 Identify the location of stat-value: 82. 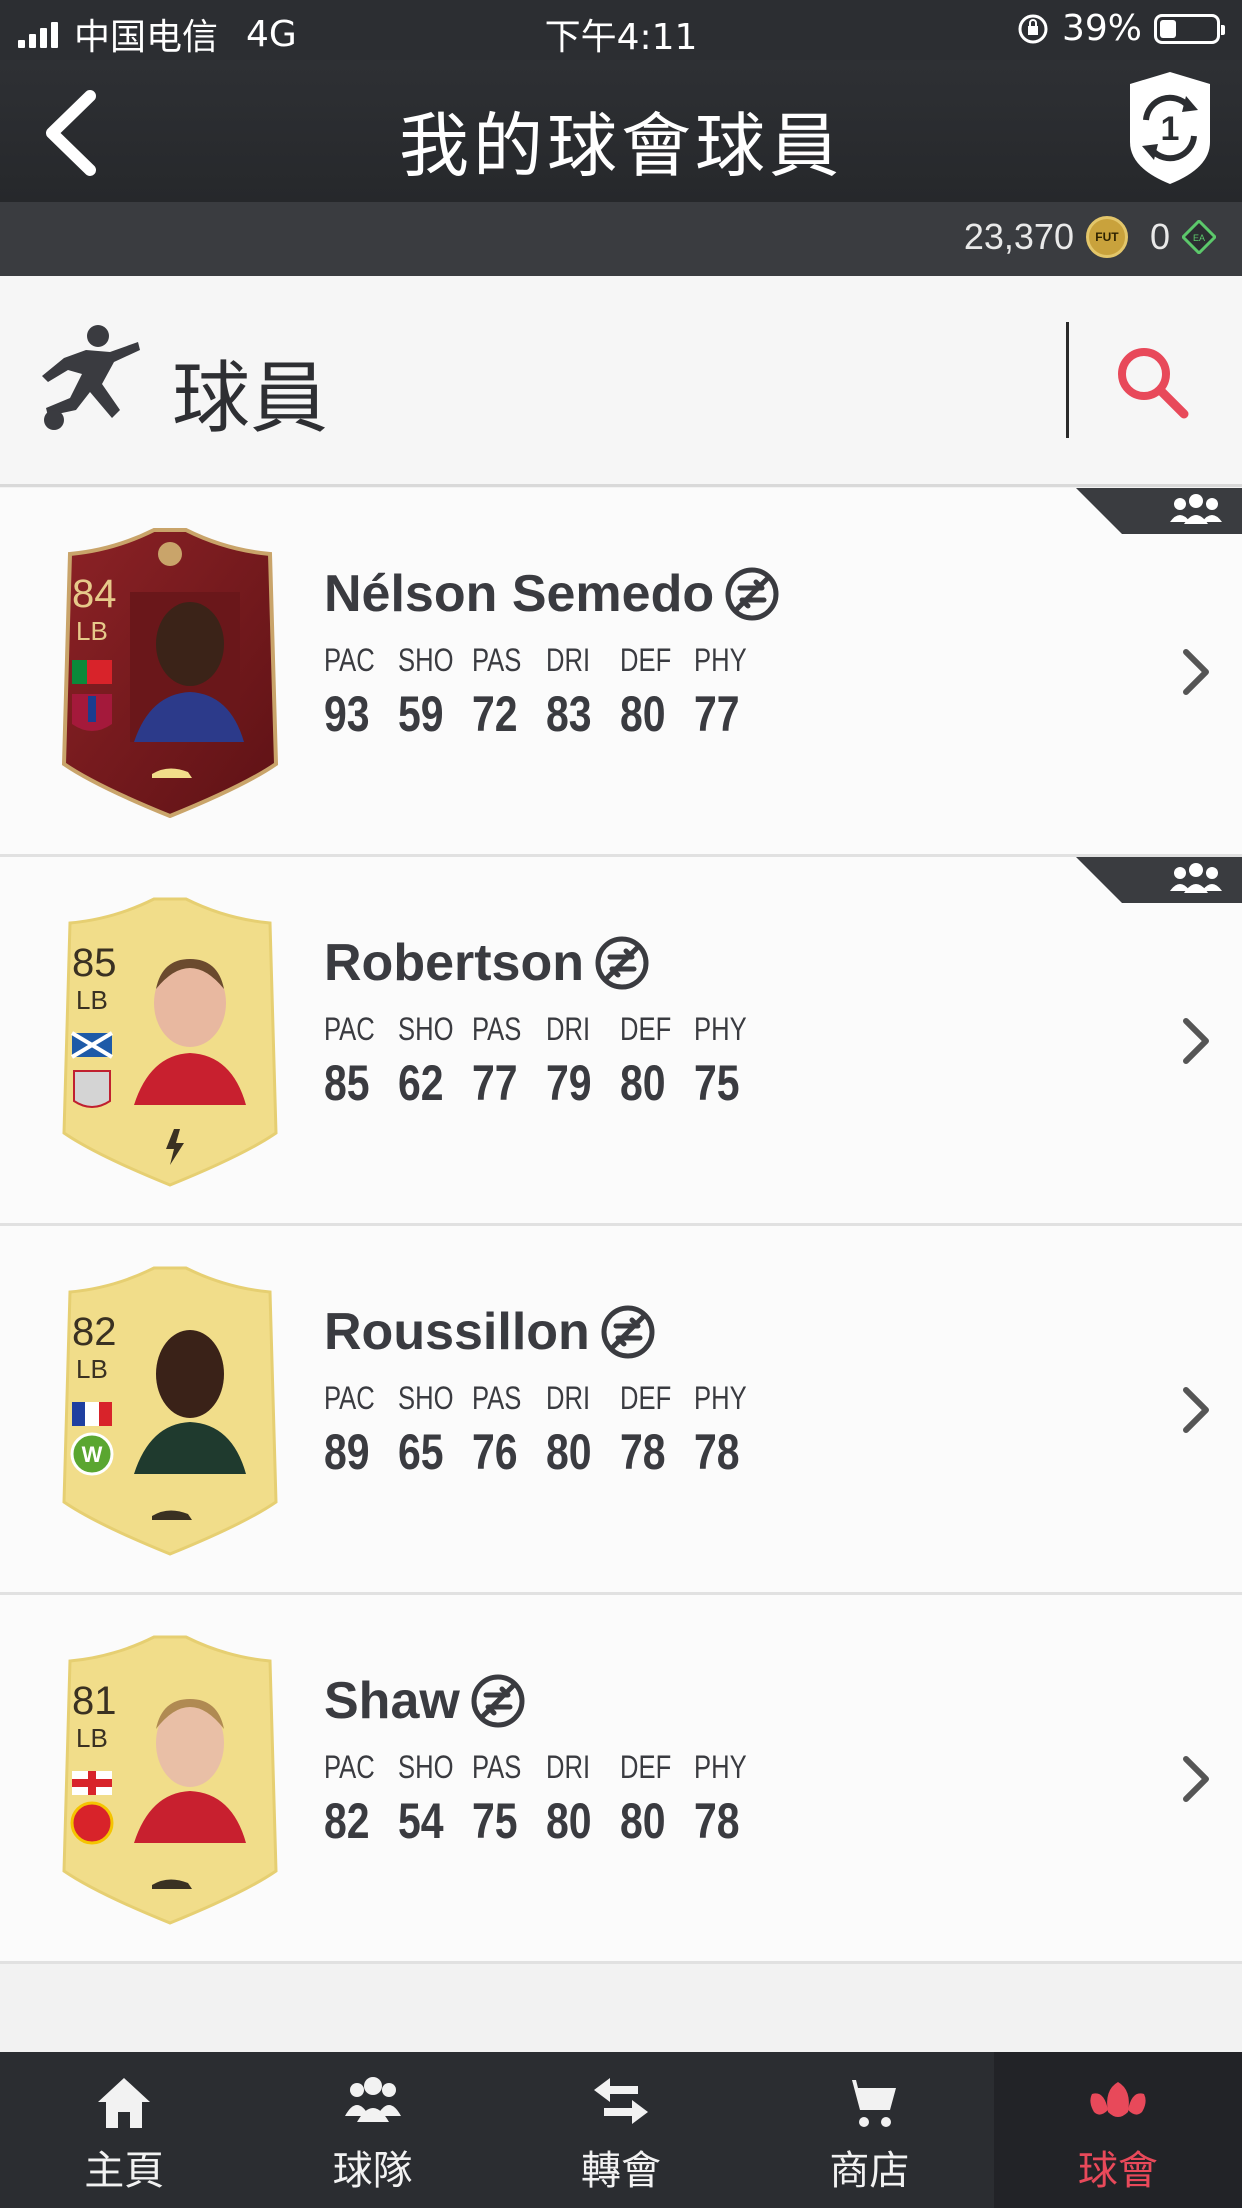
(347, 1821).